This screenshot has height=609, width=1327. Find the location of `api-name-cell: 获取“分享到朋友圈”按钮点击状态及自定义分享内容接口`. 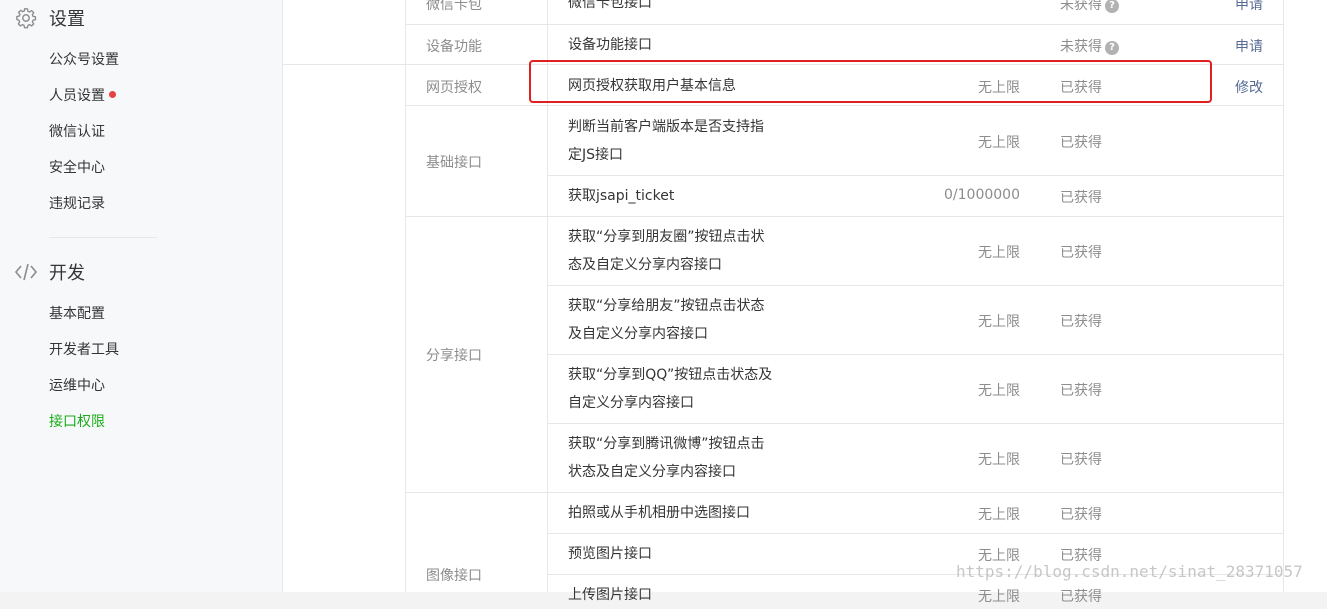

api-name-cell: 获取“分享到朋友圈”按钮点击状态及自定义分享内容接口 is located at coordinates (666, 251).